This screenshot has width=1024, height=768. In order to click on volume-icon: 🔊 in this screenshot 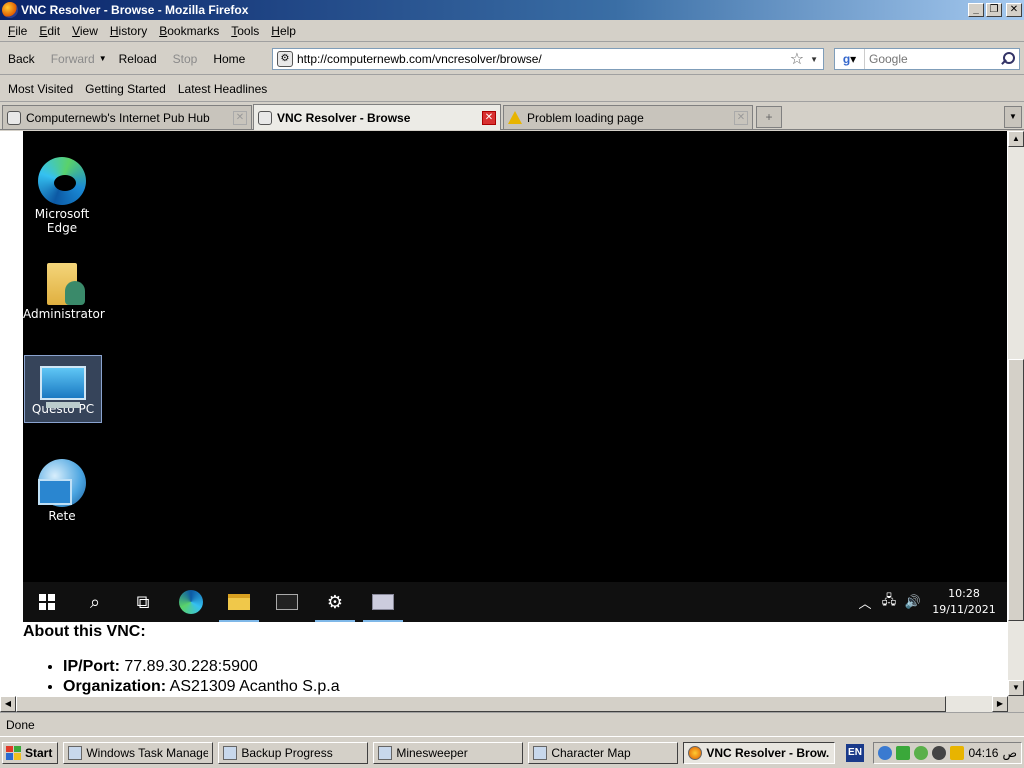, I will do `click(913, 602)`.